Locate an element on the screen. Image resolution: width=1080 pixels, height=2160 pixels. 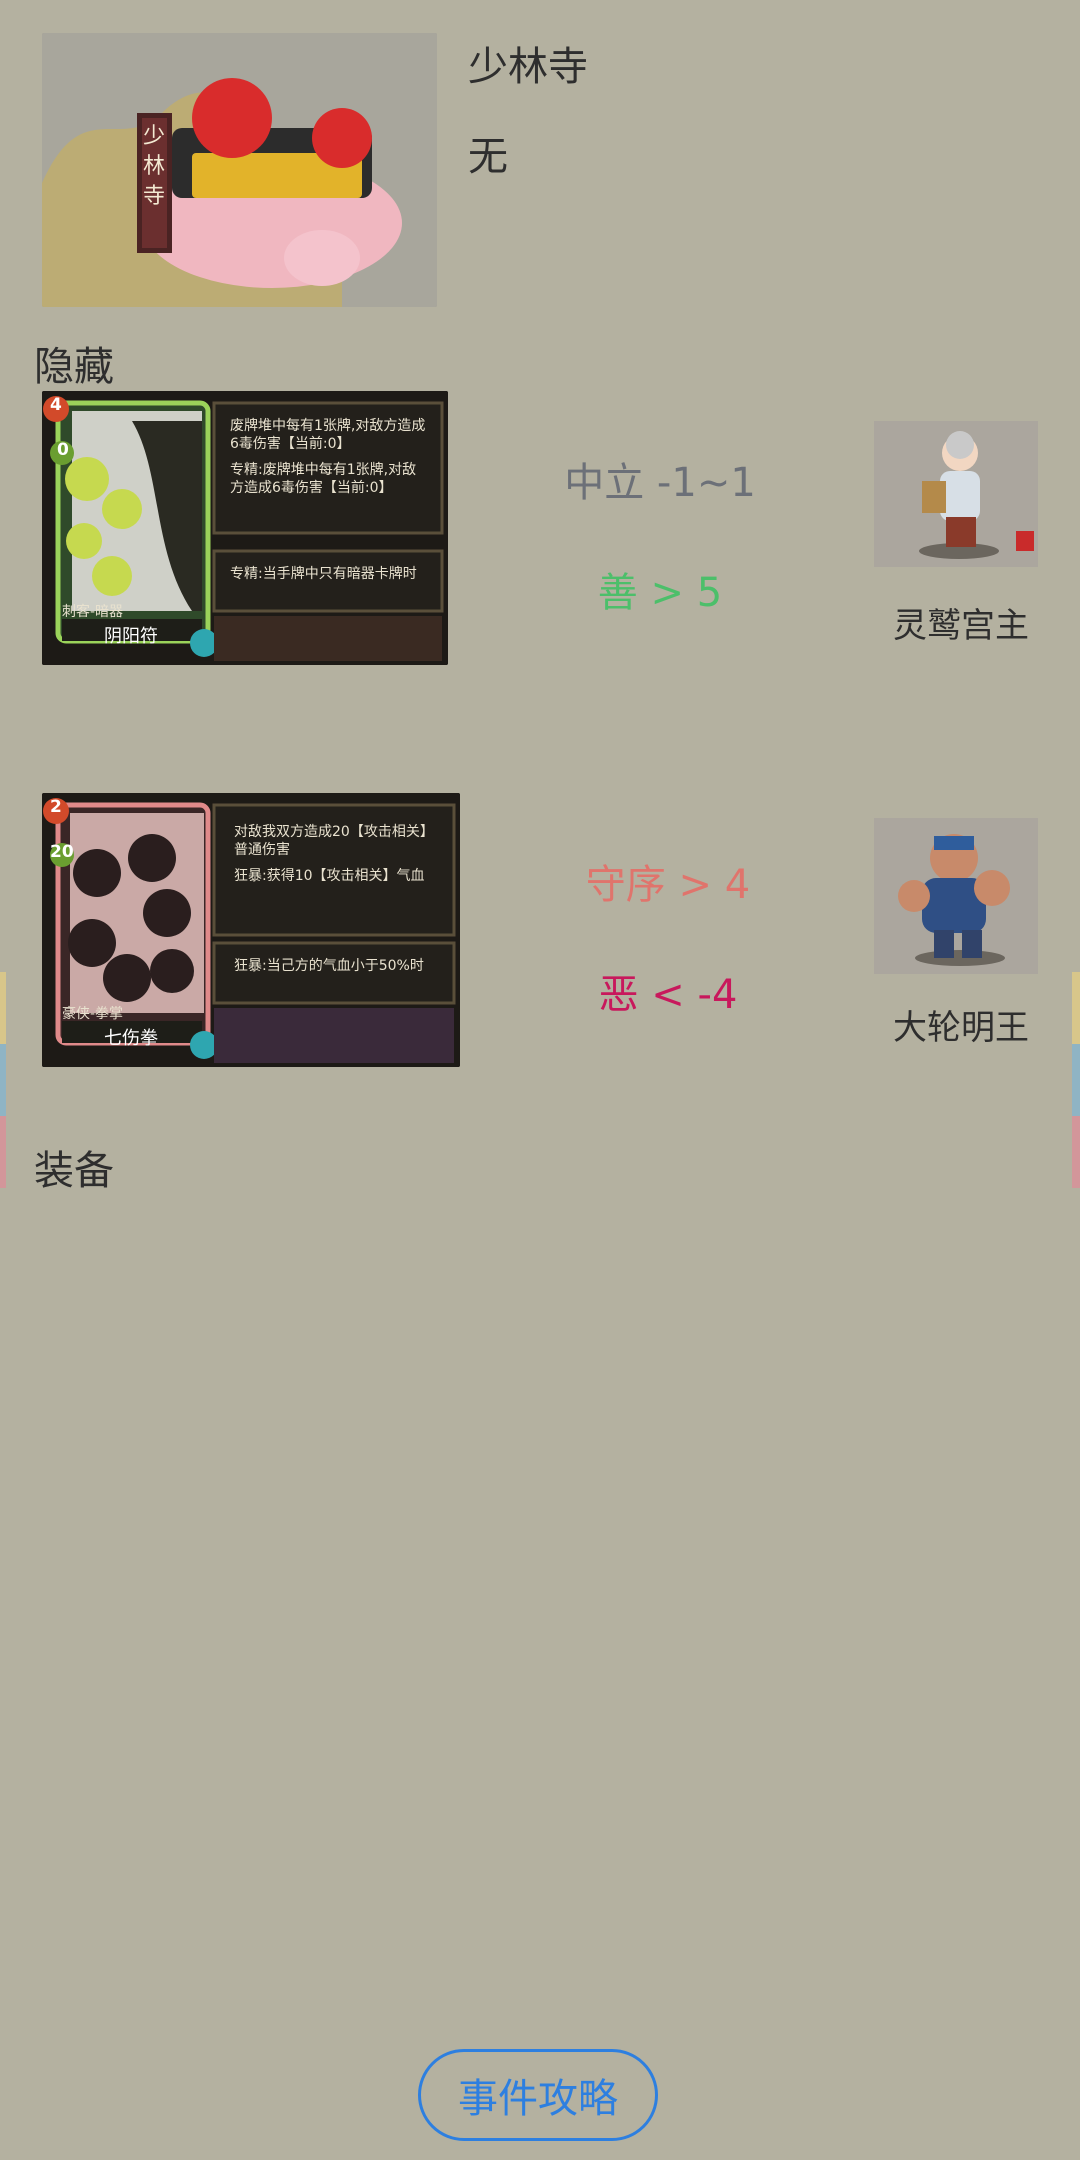
pig-monk-illustration: 少 林 寺 is located at coordinates (239, 170).